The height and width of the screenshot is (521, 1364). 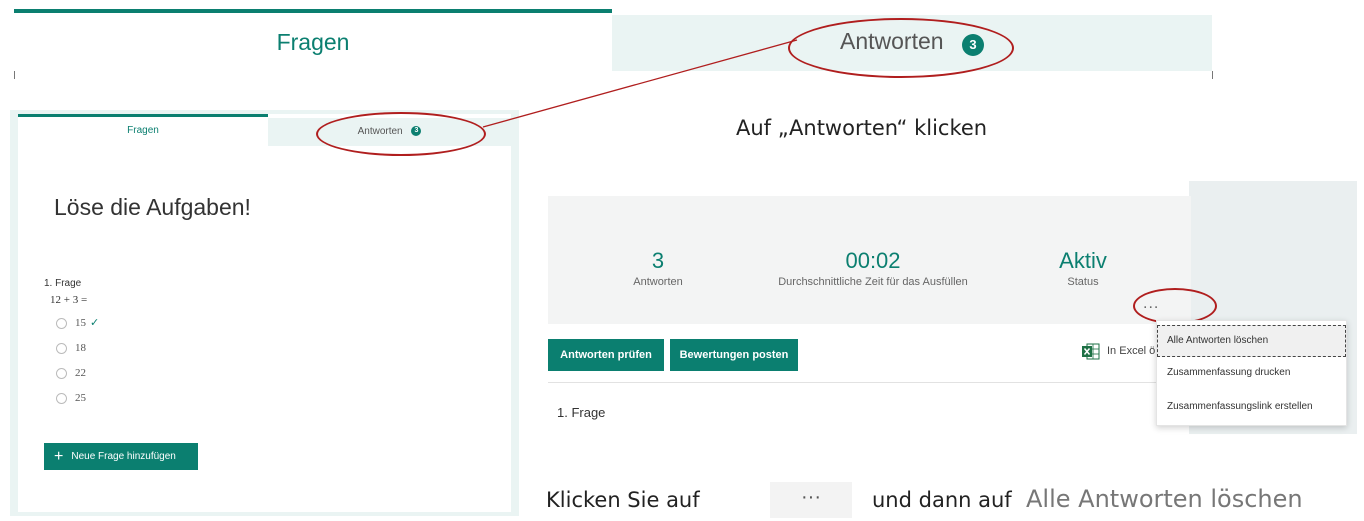 What do you see at coordinates (401, 134) in the screenshot?
I see `highlight-ring-antworten-small` at bounding box center [401, 134].